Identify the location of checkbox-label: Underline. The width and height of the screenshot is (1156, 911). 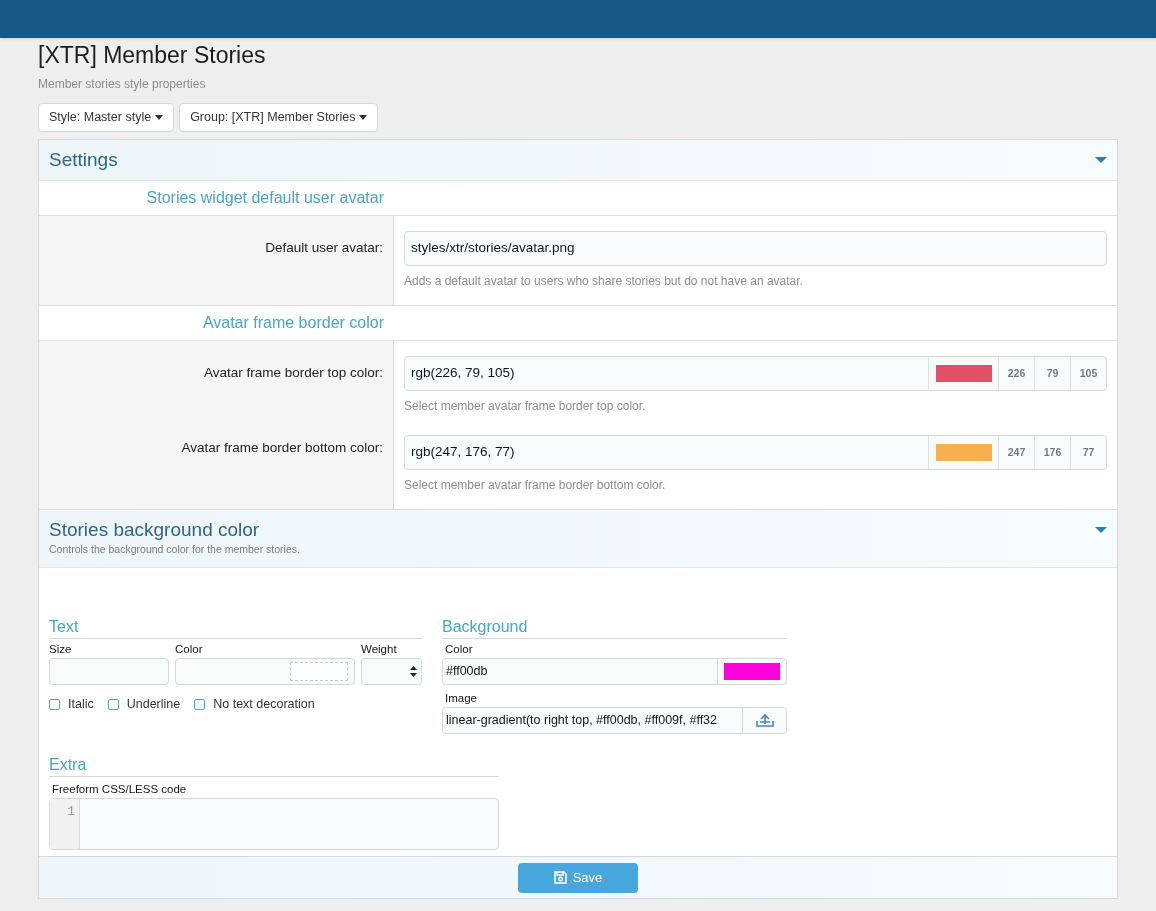
(153, 704).